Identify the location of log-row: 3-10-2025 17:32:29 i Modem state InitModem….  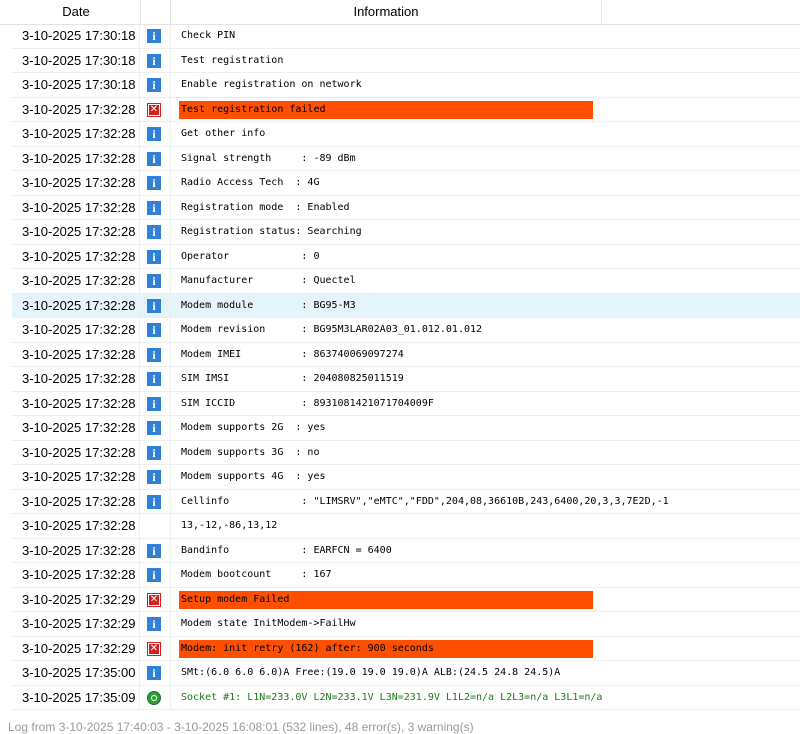
(406, 624).